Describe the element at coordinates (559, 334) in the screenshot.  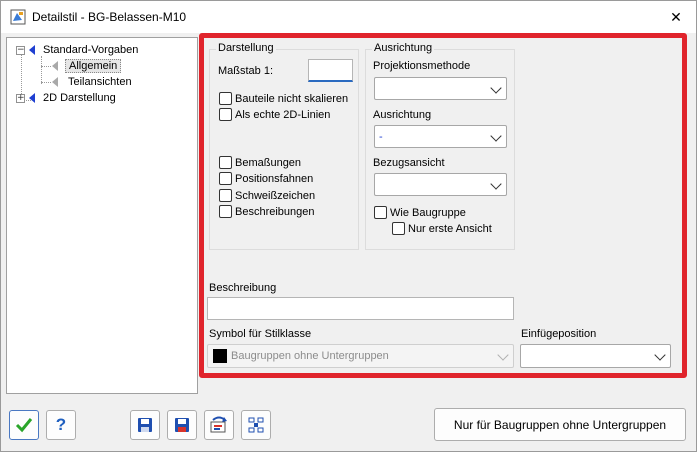
I see `einfuegeposition-label: Einfügeposition` at that location.